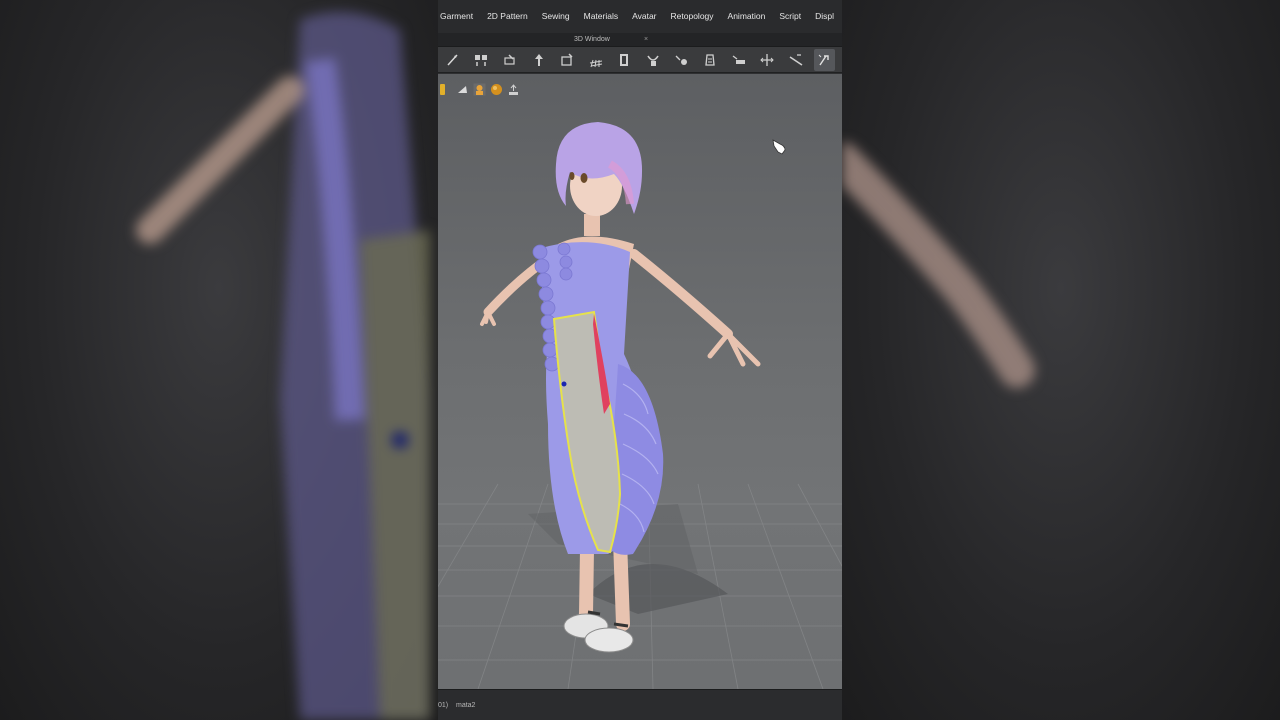 This screenshot has height=720, width=1280. What do you see at coordinates (779, 147) in the screenshot?
I see `hand-cursor-icon` at bounding box center [779, 147].